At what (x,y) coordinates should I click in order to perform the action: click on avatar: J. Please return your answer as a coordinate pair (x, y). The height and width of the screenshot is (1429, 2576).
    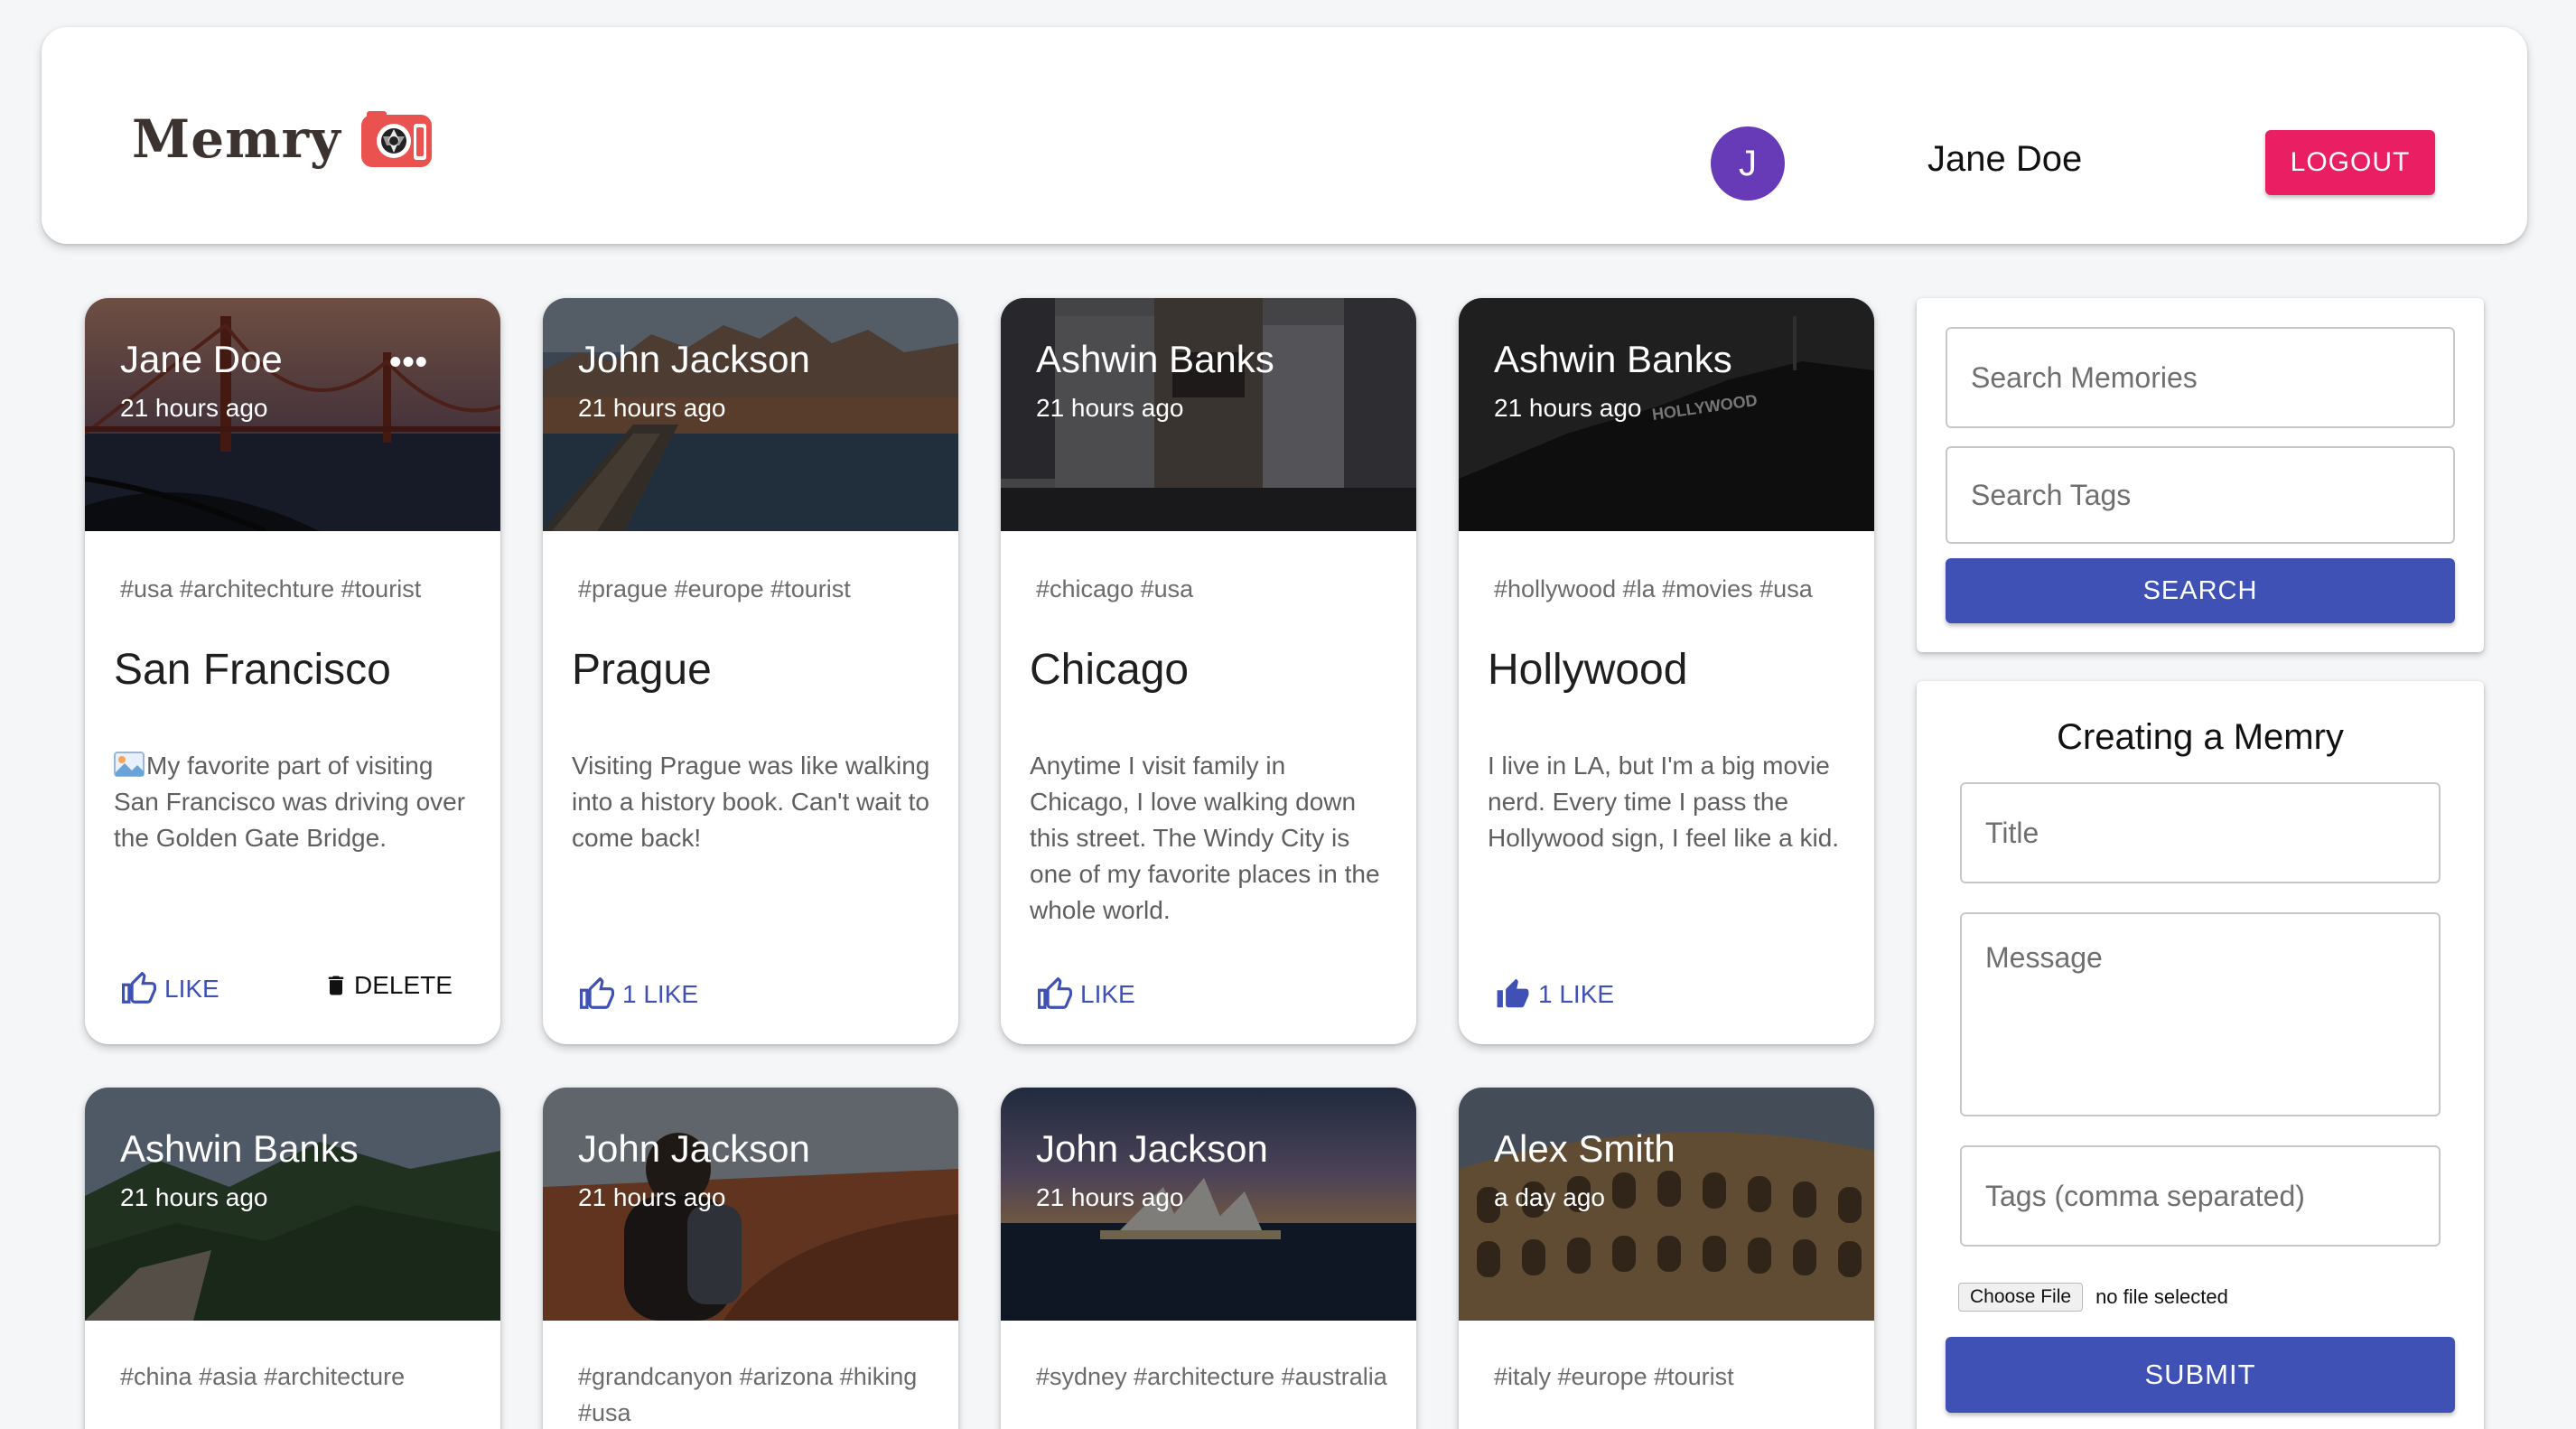
    Looking at the image, I should click on (1748, 163).